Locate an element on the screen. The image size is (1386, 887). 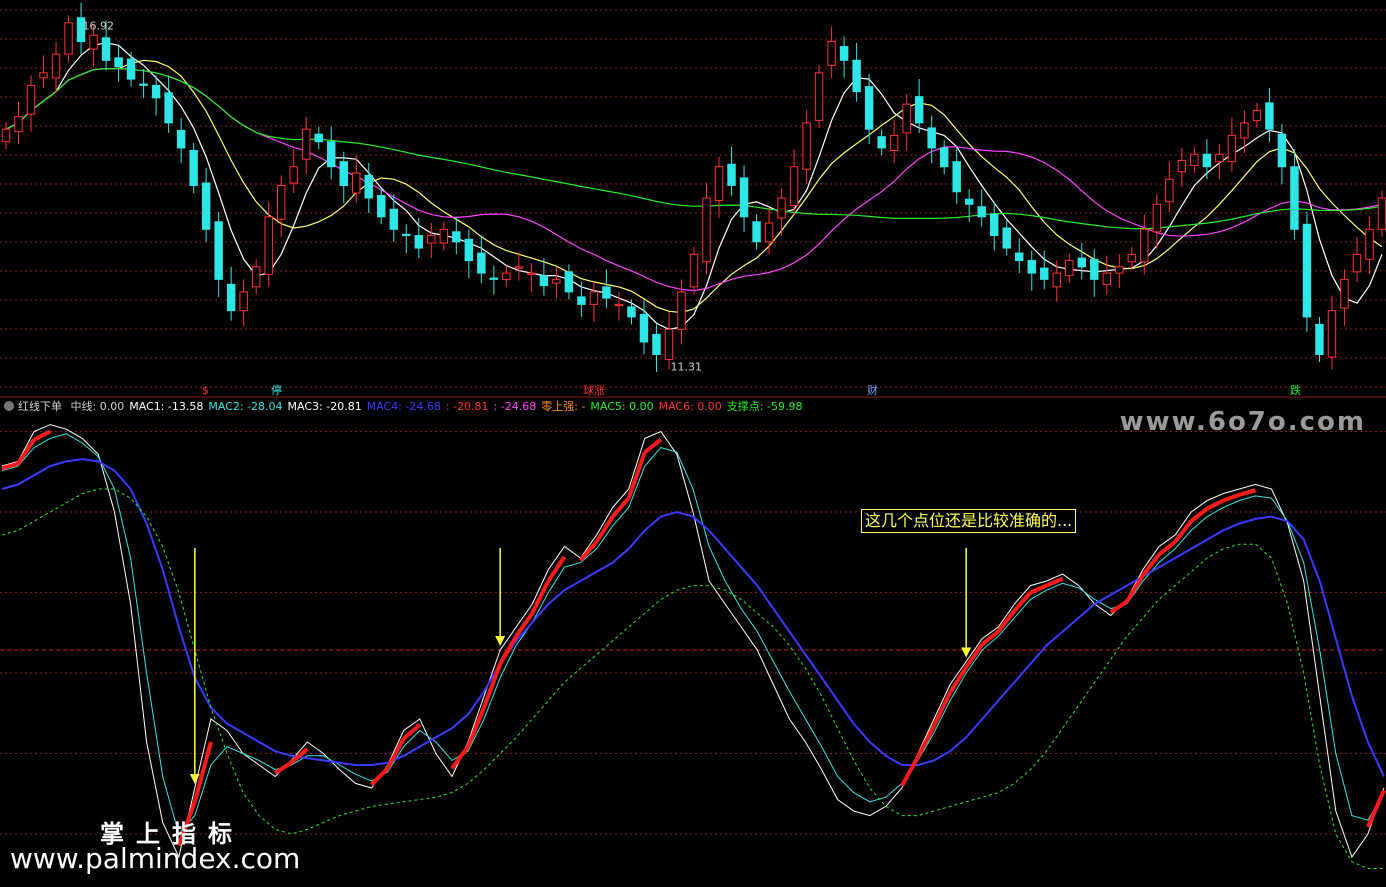
legend-item: 零上强: - is located at coordinates (563, 406).